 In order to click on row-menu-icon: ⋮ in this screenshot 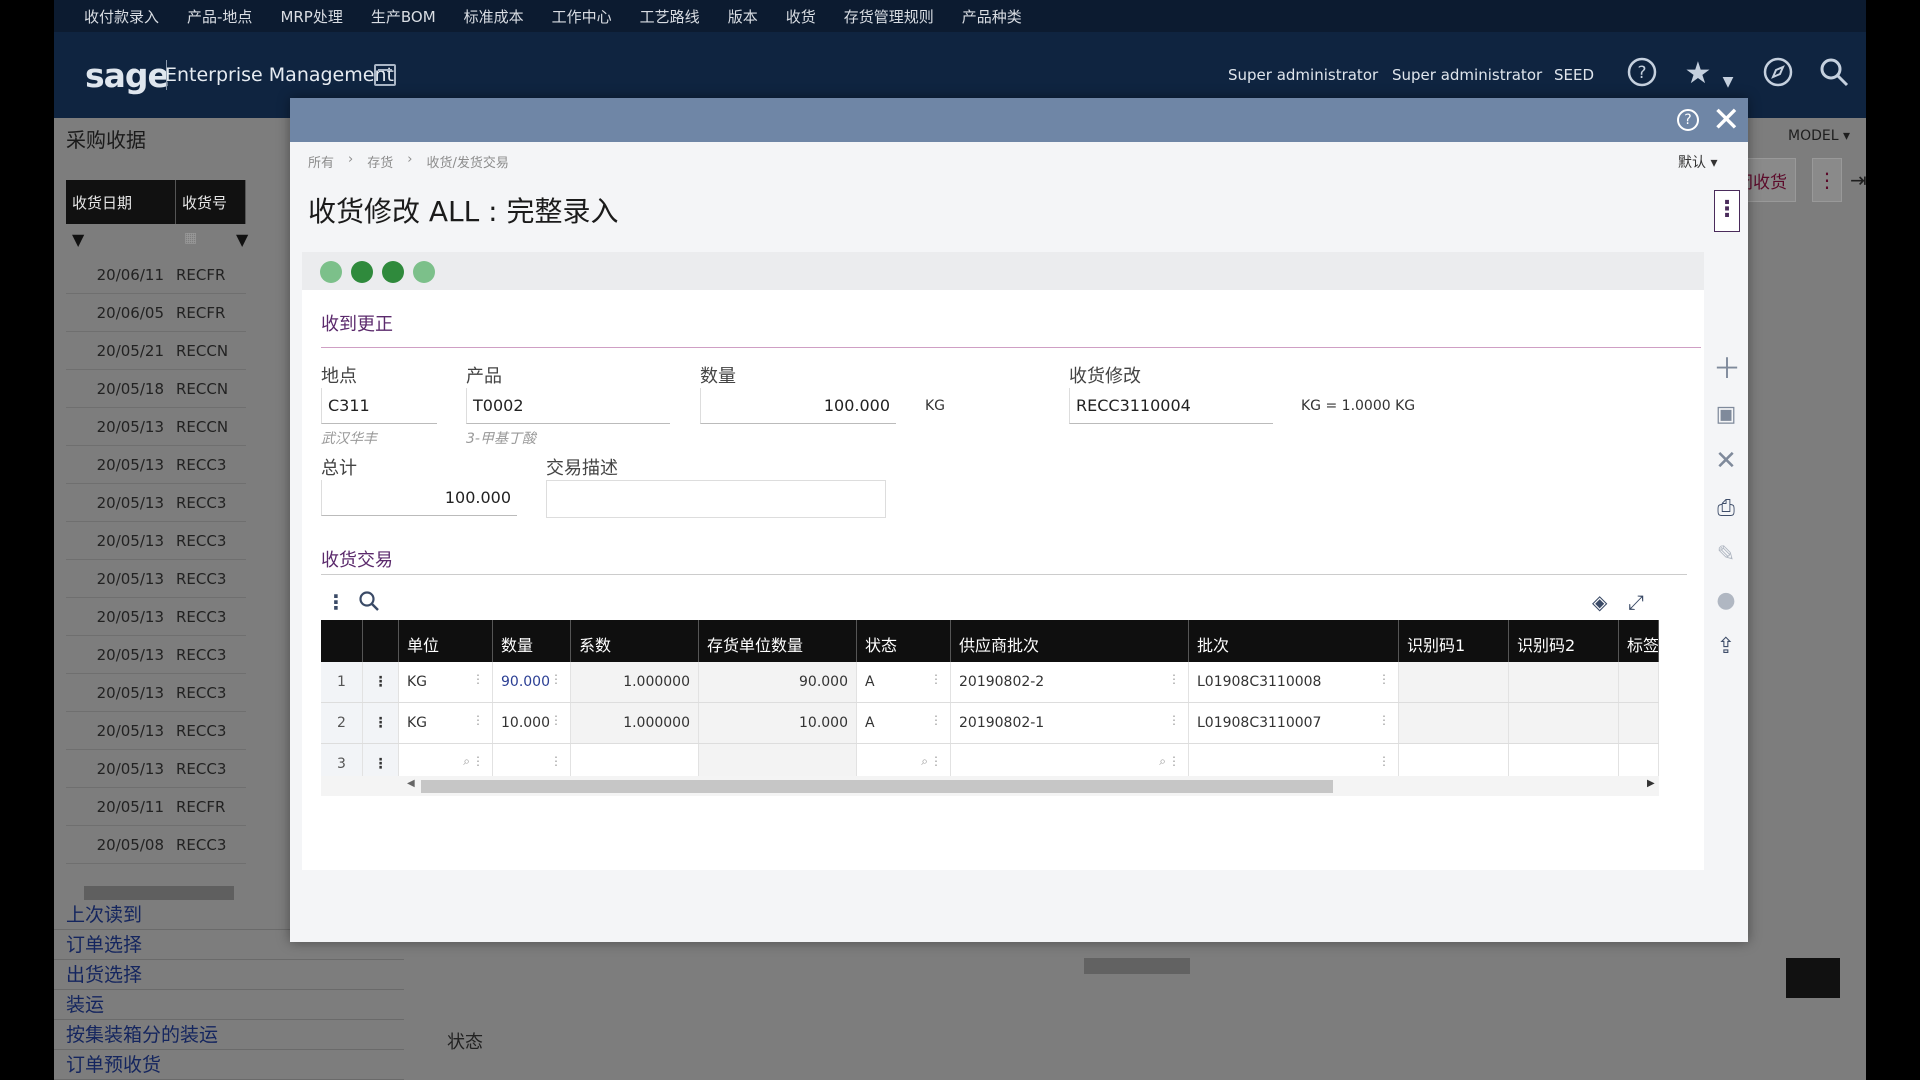, I will do `click(381, 723)`.